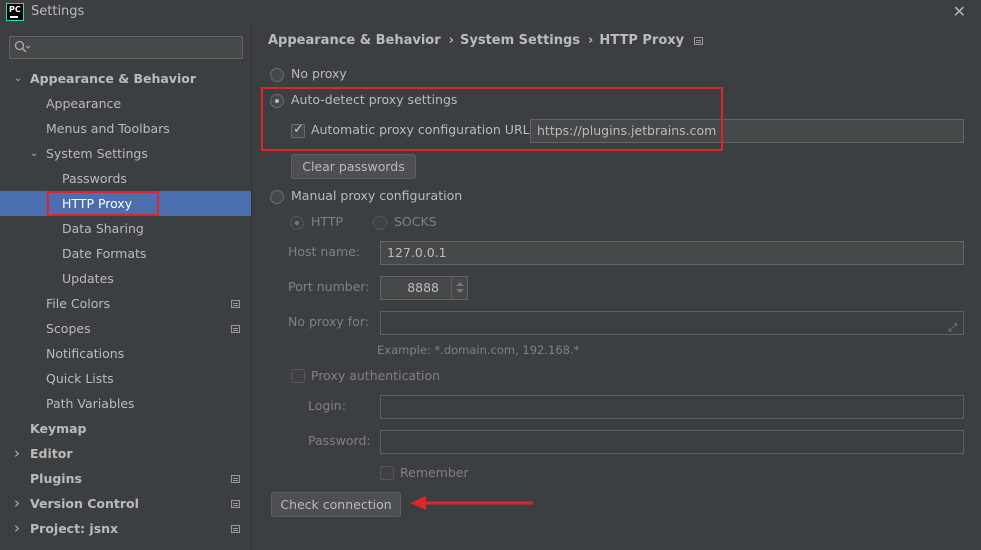 Image resolution: width=981 pixels, height=550 pixels. Describe the element at coordinates (78, 303) in the screenshot. I see `sidebar-item-label: File Colors` at that location.